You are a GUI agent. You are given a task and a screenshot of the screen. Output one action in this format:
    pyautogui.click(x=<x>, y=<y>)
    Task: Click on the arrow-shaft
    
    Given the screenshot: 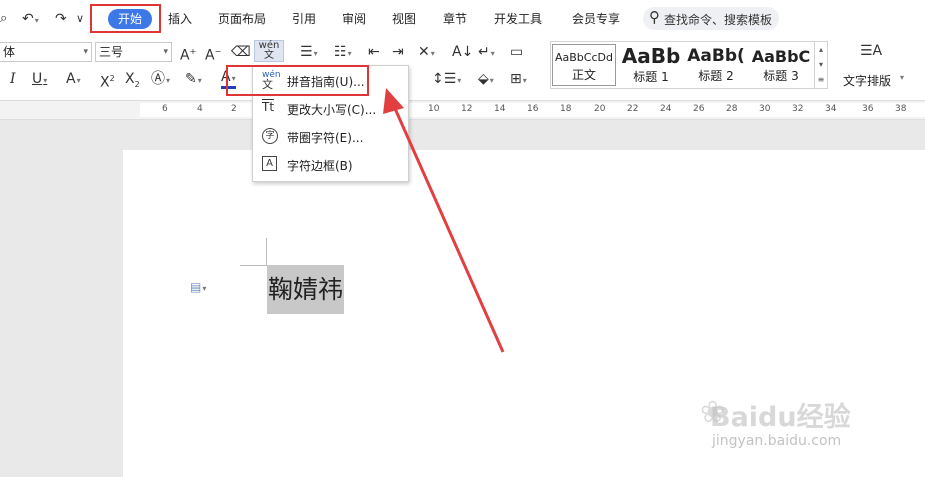 What is the action you would take?
    pyautogui.click(x=448, y=228)
    